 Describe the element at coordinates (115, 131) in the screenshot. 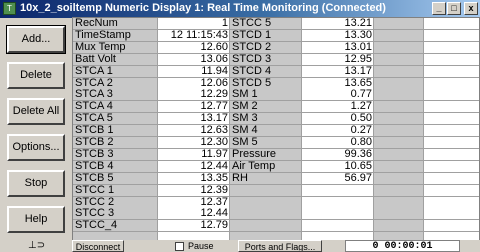

I see `field-label: STCB 1` at that location.